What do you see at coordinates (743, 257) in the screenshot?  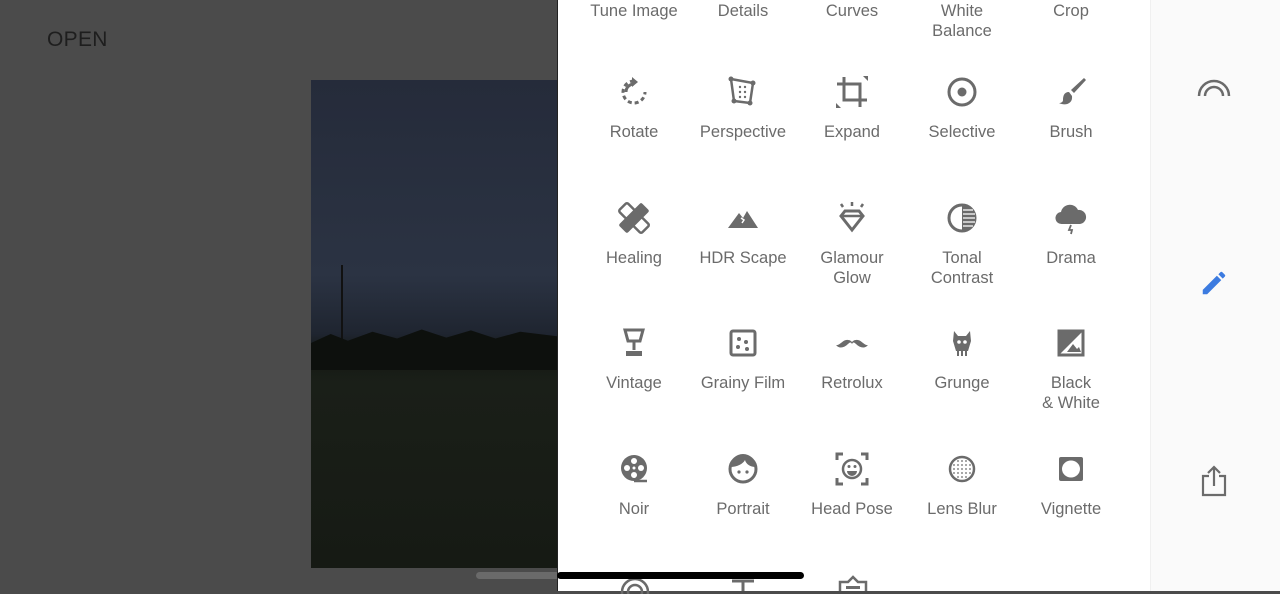 I see `tool-label: HDR Scape` at bounding box center [743, 257].